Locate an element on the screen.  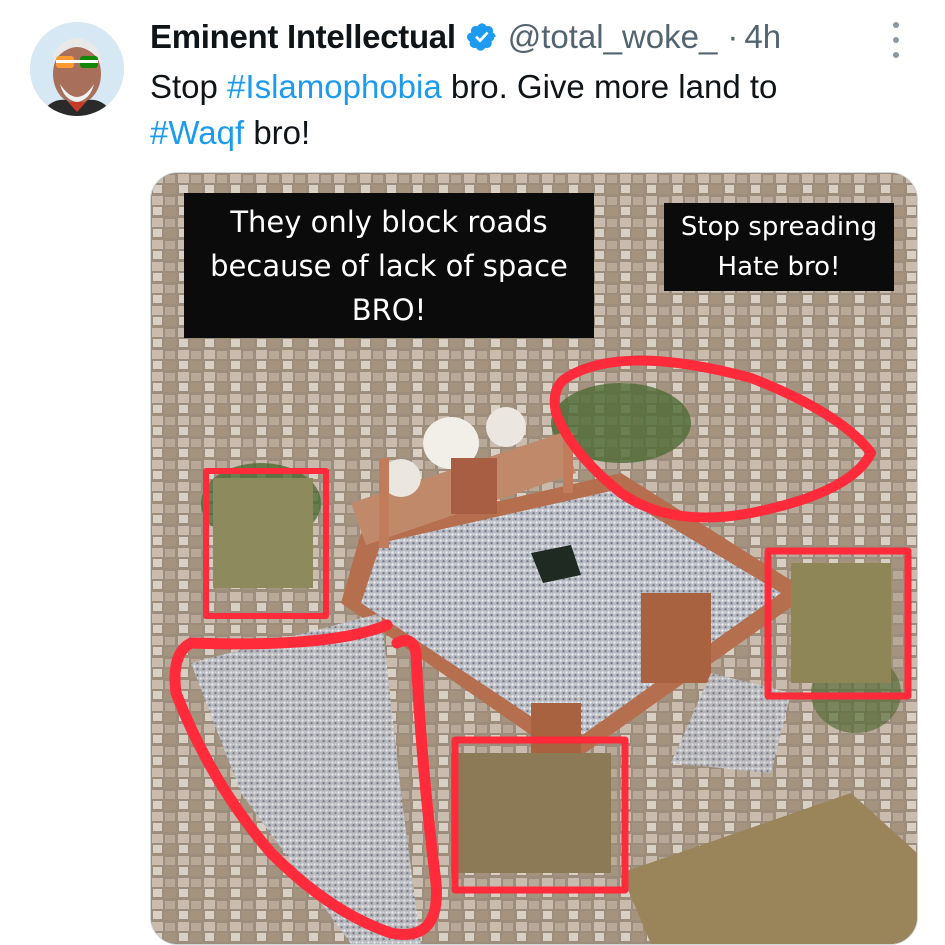
image-caption-right: Stop spreading Hate bro! is located at coordinates (779, 247).